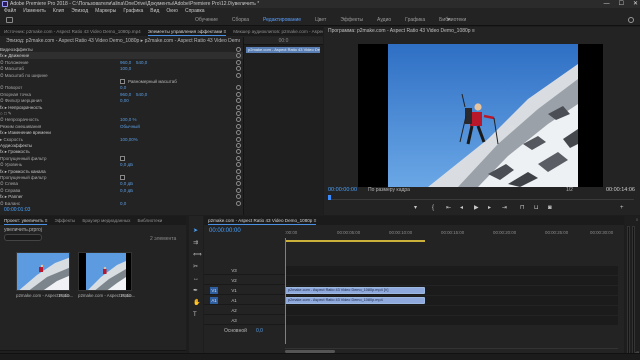 This screenshot has height=360, width=640. Describe the element at coordinates (481, 197) in the screenshot. I see `program-scrub-bar` at that location.